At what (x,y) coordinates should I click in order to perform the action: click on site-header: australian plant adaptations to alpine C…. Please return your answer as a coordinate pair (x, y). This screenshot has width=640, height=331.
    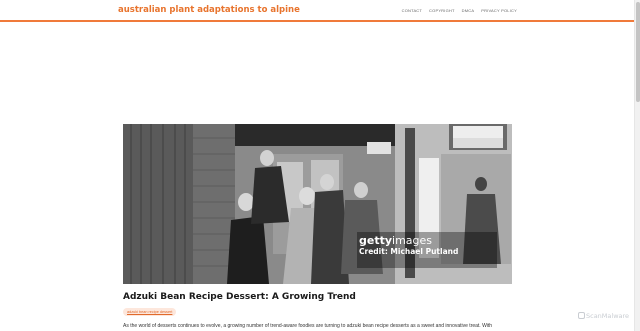
    Looking at the image, I should click on (317, 11).